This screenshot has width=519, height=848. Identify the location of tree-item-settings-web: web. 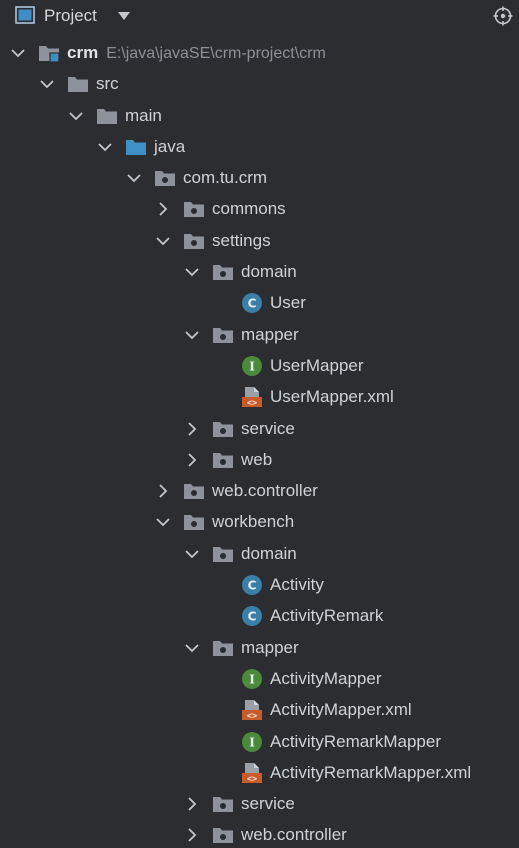
(259, 460).